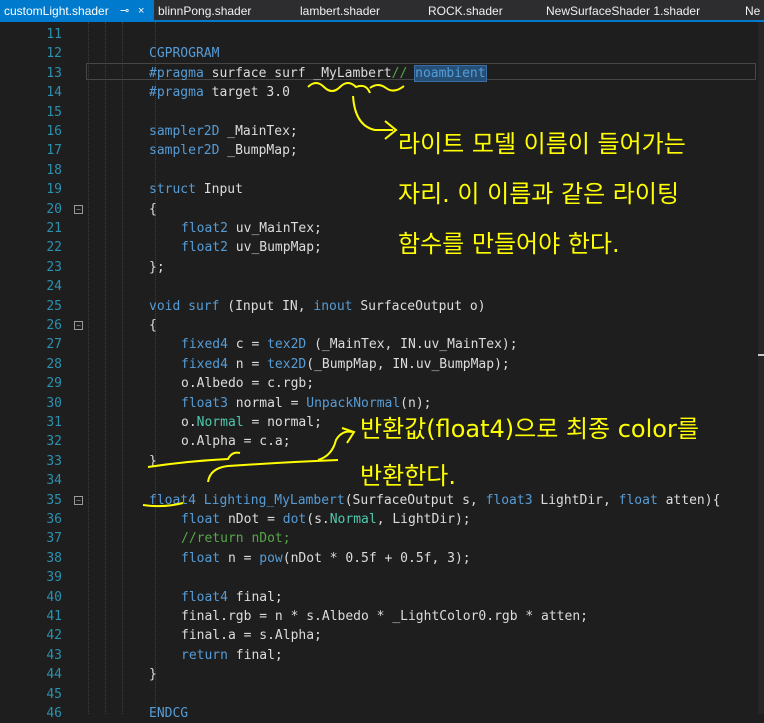 This screenshot has width=764, height=723. What do you see at coordinates (542, 144) in the screenshot?
I see `annotation-text: 라이트 모델 이름이 들어가는` at bounding box center [542, 144].